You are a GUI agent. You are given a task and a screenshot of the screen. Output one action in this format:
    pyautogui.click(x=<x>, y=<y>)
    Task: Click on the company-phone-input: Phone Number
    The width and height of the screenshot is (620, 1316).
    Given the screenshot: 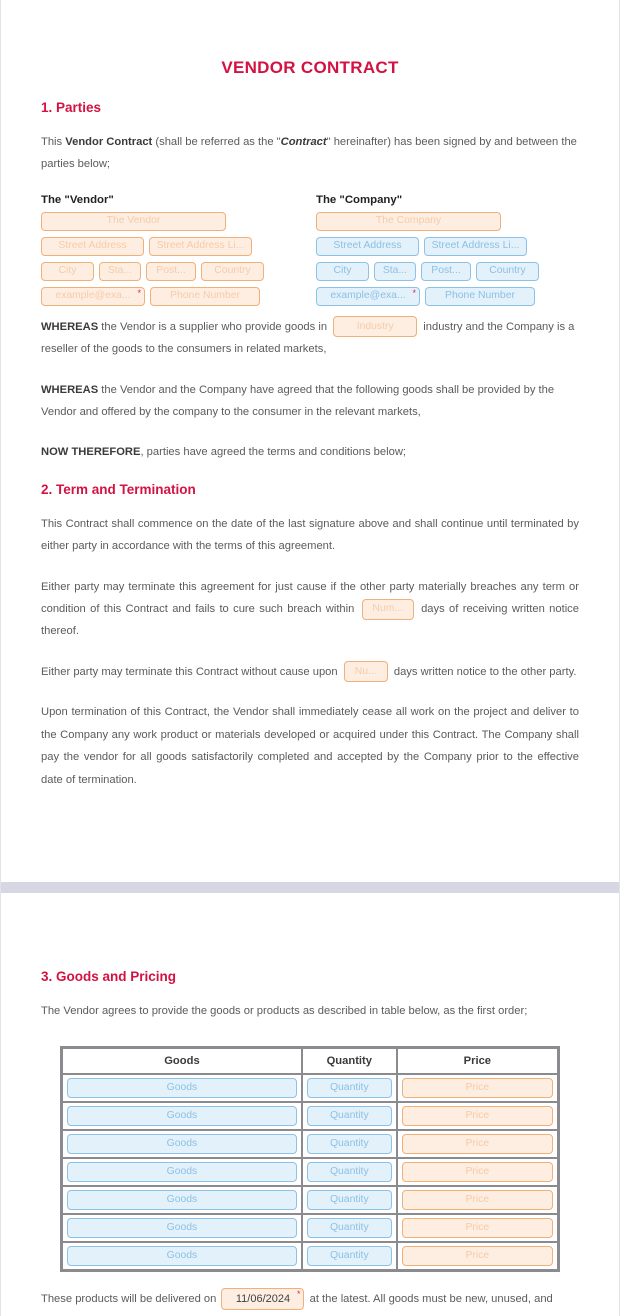 What is the action you would take?
    pyautogui.click(x=480, y=296)
    